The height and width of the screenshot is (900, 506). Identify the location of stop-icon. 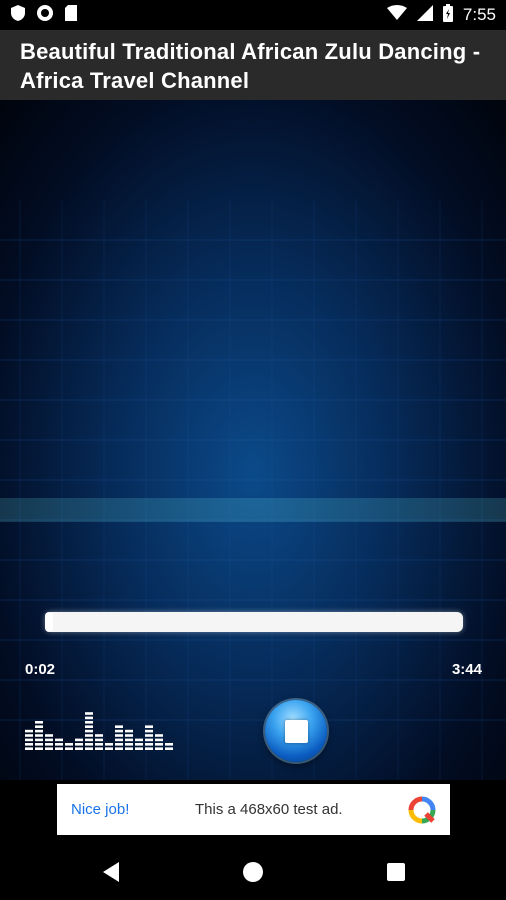
(296, 731).